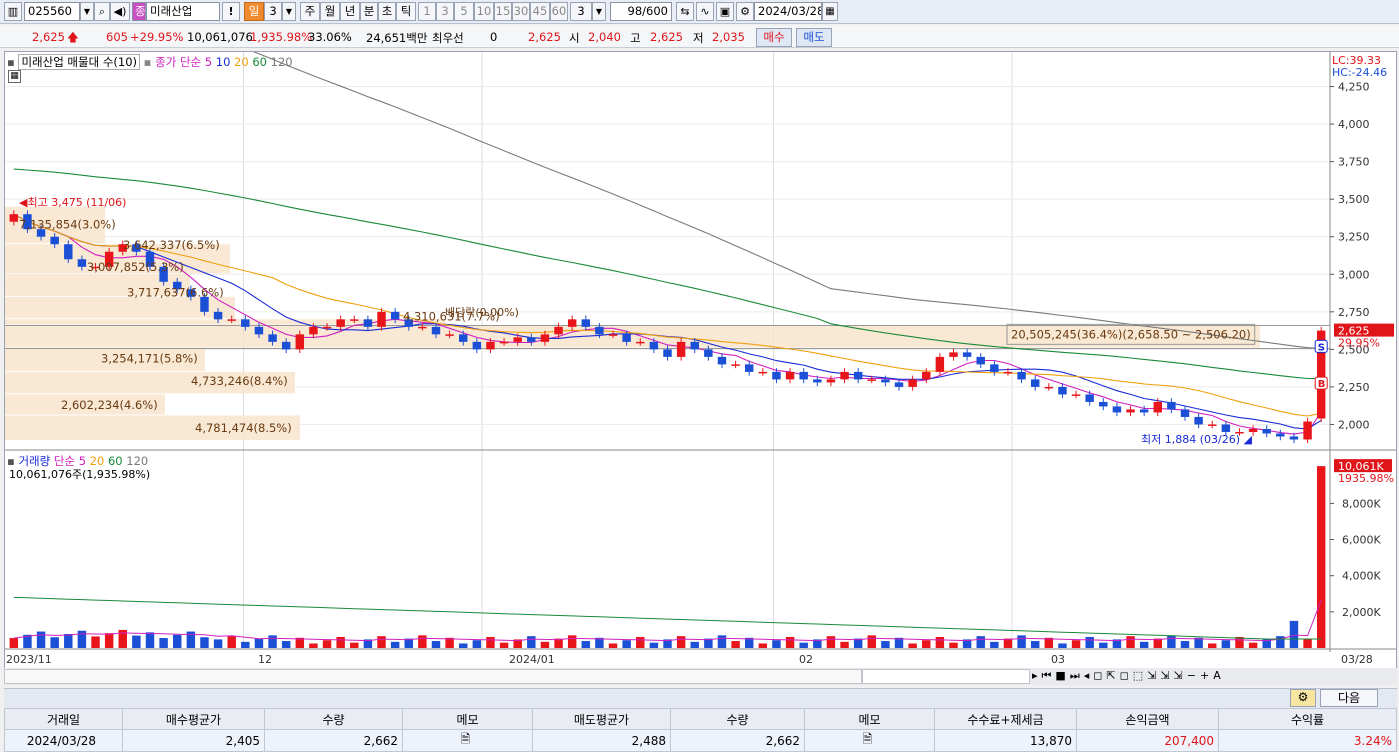 The image size is (1399, 752). What do you see at coordinates (350, 11) in the screenshot?
I see `tab-yearly: 년` at bounding box center [350, 11].